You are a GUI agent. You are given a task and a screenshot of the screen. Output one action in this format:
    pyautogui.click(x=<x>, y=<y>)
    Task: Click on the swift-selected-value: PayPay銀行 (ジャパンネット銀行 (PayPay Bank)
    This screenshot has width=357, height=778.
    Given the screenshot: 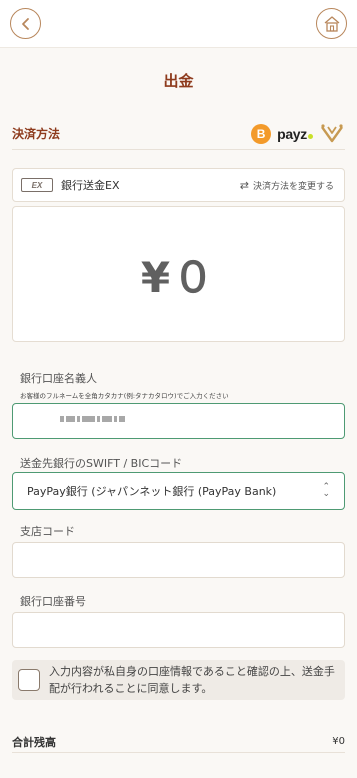 What is the action you would take?
    pyautogui.click(x=152, y=491)
    